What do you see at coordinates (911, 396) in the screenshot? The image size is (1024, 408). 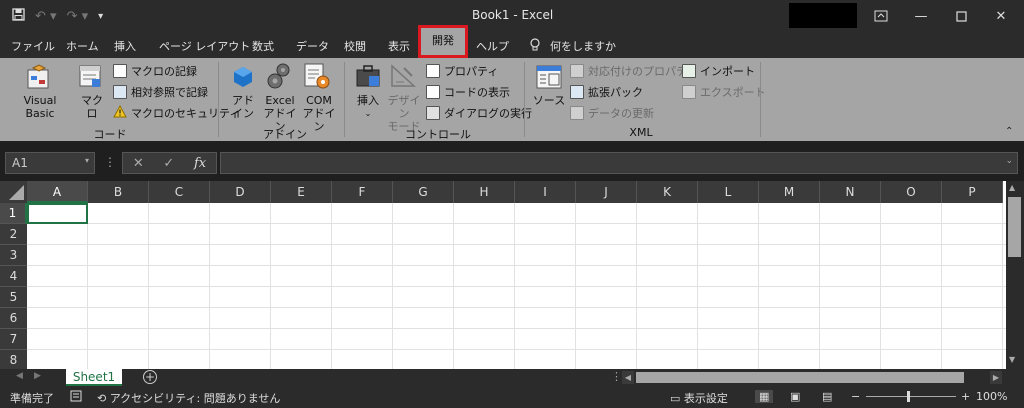 I see `zoom-slider` at bounding box center [911, 396].